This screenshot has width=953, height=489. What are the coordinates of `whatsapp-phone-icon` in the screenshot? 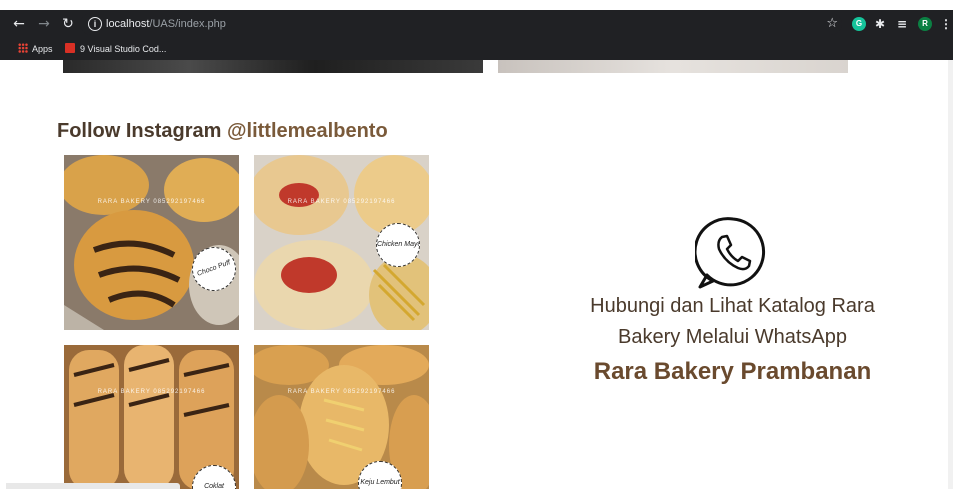 It's located at (732, 253).